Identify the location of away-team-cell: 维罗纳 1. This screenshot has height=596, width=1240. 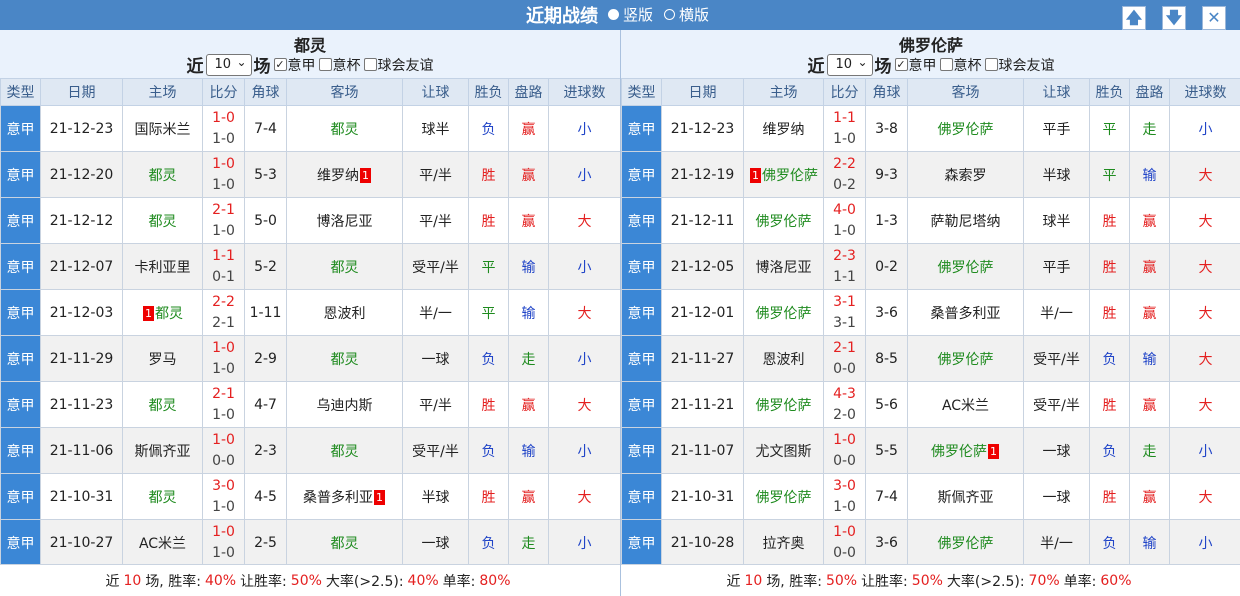
(344, 174).